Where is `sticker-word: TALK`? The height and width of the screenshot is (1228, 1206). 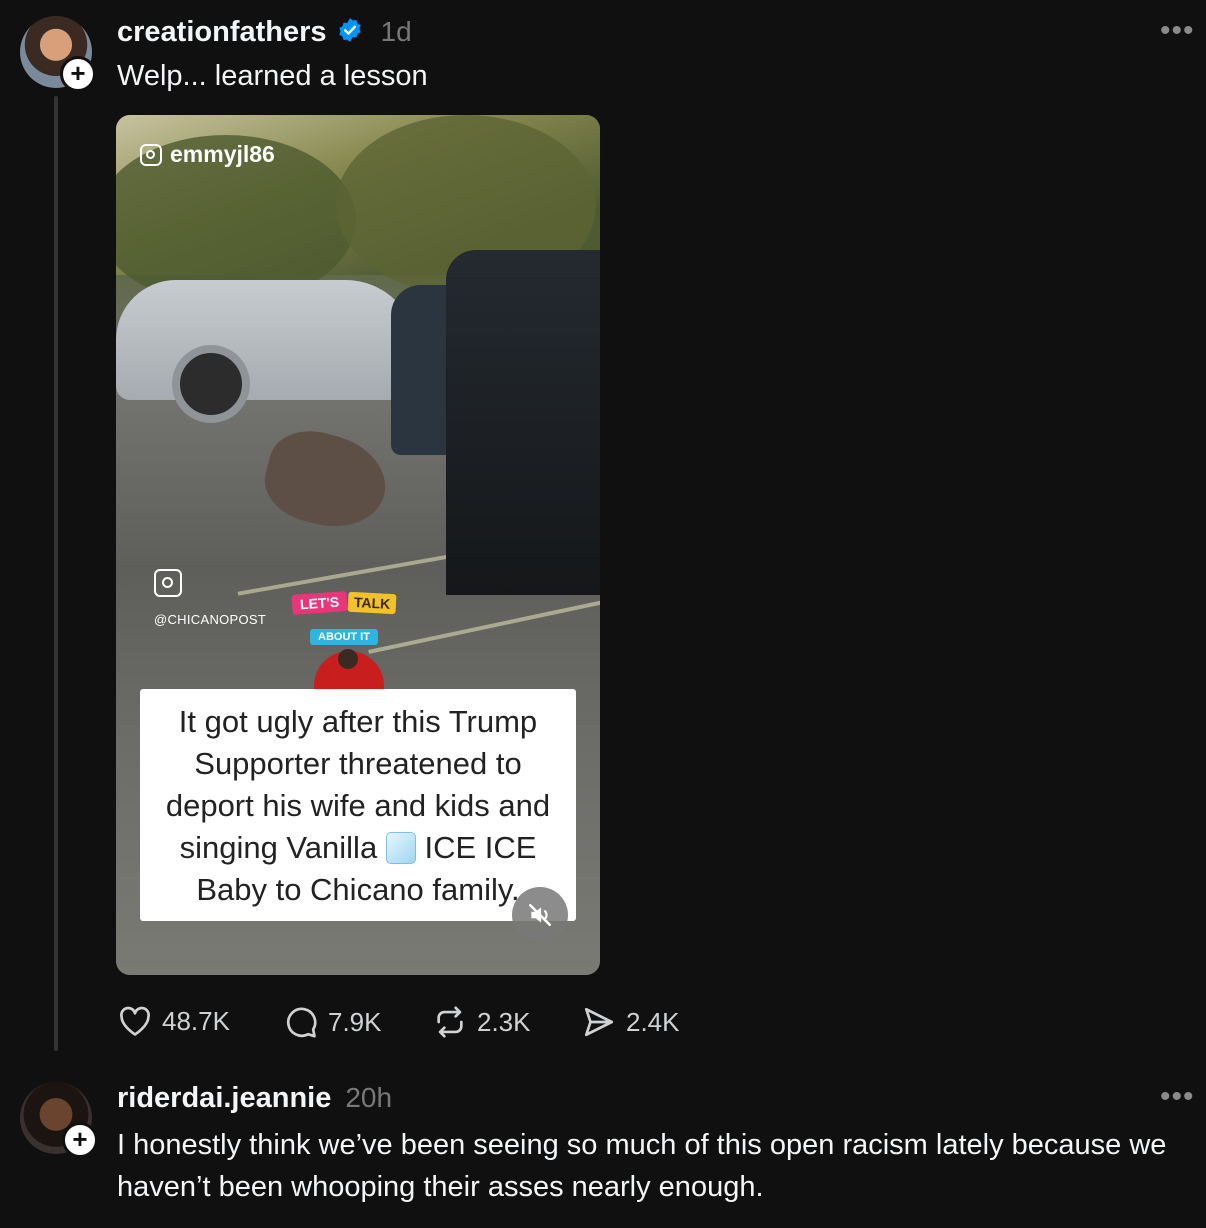 sticker-word: TALK is located at coordinates (372, 603).